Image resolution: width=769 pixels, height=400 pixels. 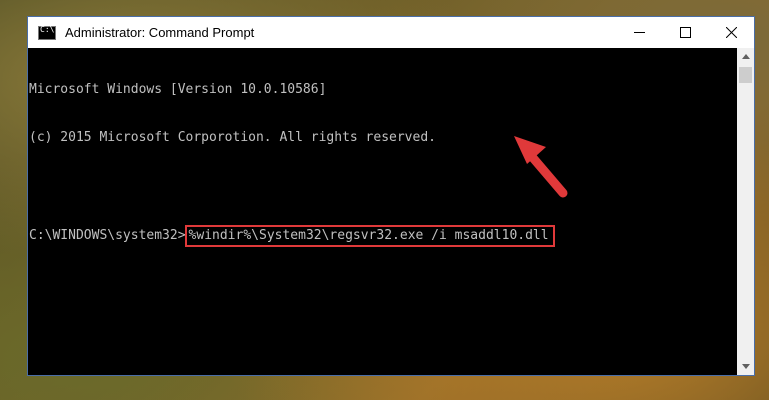 I want to click on annotation-arrow-icon, so click(x=541, y=167).